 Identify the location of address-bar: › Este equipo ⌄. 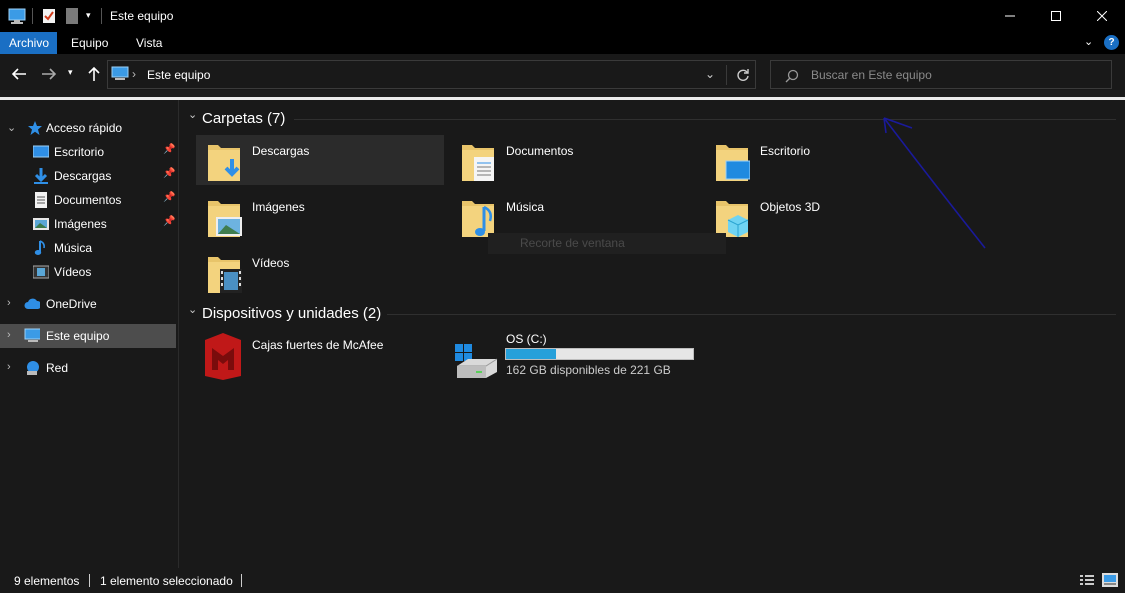
(431, 74).